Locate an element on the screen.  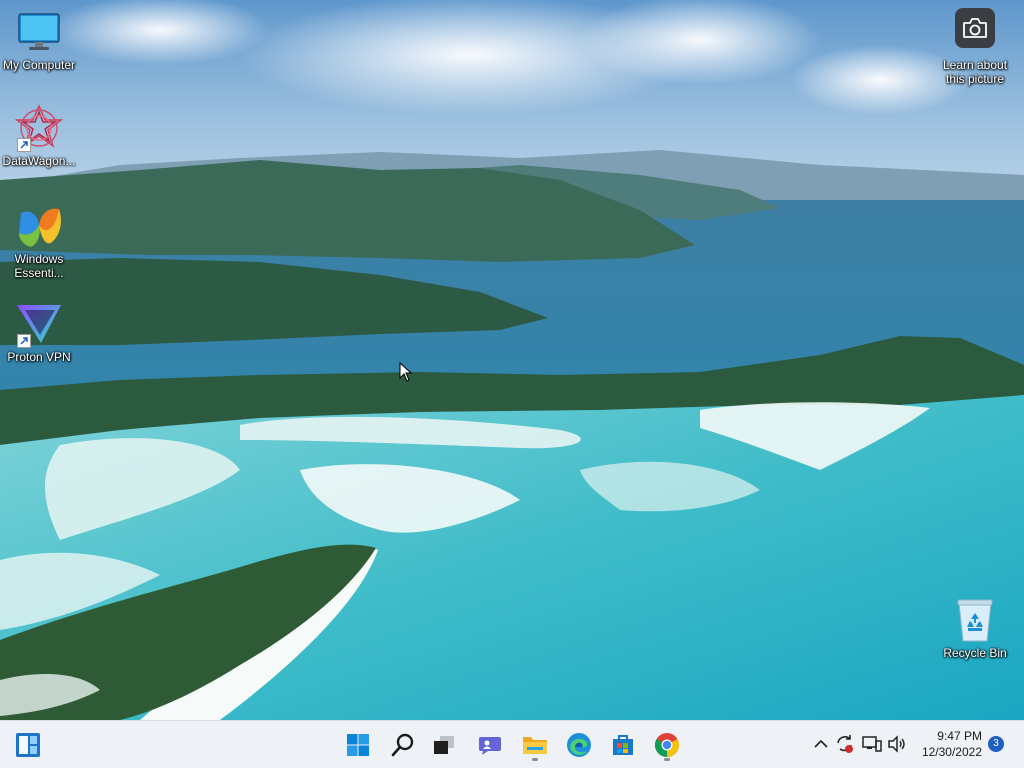
windows-logo-icon is located at coordinates (358, 745).